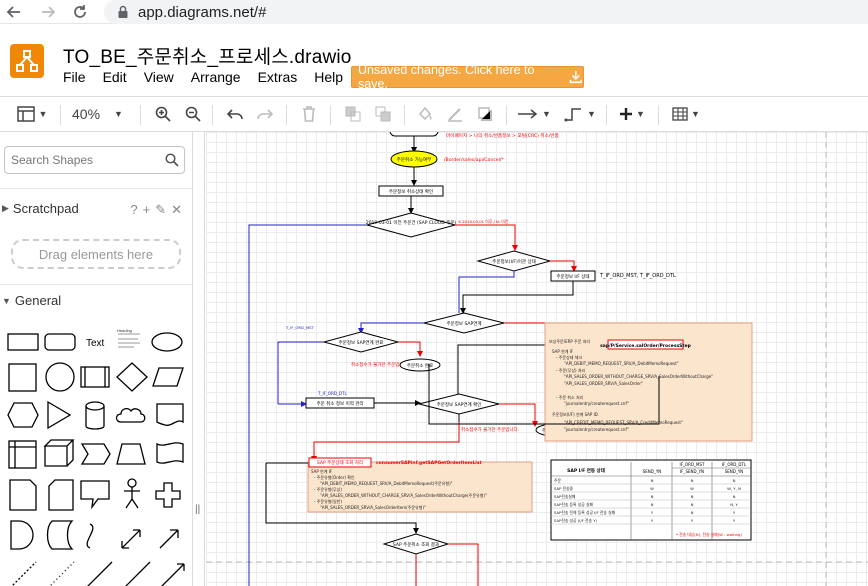 The width and height of the screenshot is (868, 586). What do you see at coordinates (132, 377) in the screenshot?
I see `diamond-shape` at bounding box center [132, 377].